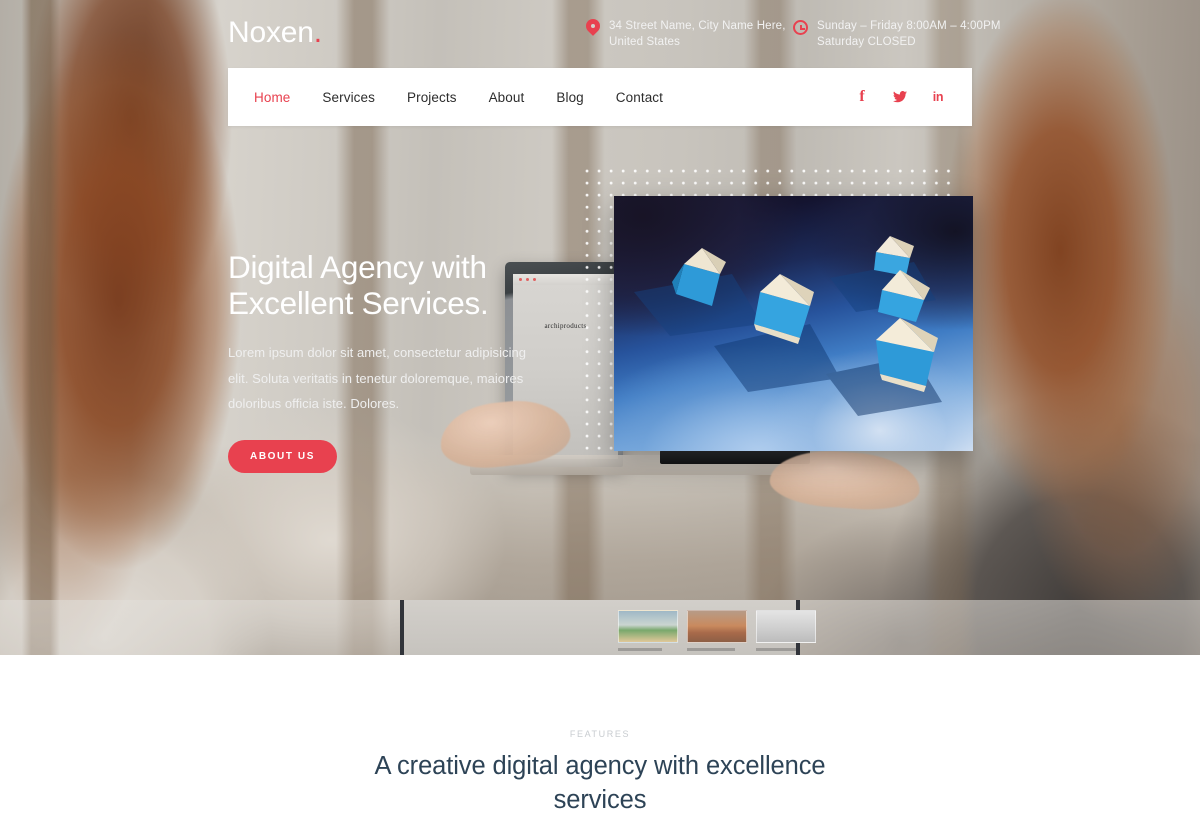 The height and width of the screenshot is (818, 1200). I want to click on hours-line2: Saturday CLOSED, so click(866, 42).